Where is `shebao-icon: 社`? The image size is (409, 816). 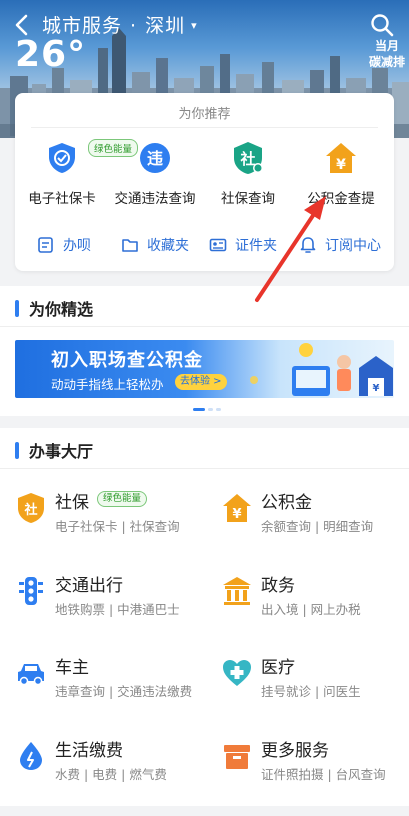 shebao-icon: 社 is located at coordinates (31, 508).